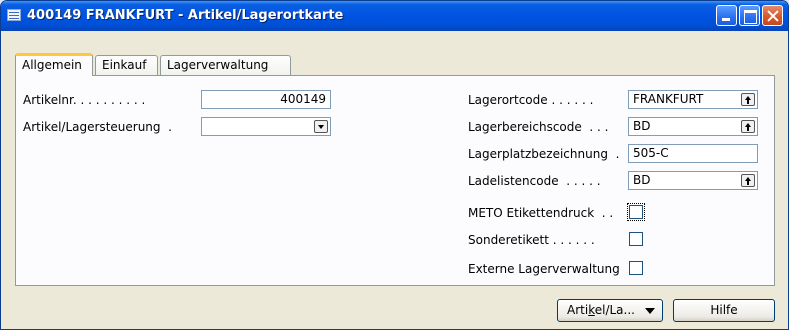  I want to click on lagerplatzbezeichnung-label: Lagerplatzbezeichnung ., so click(544, 154).